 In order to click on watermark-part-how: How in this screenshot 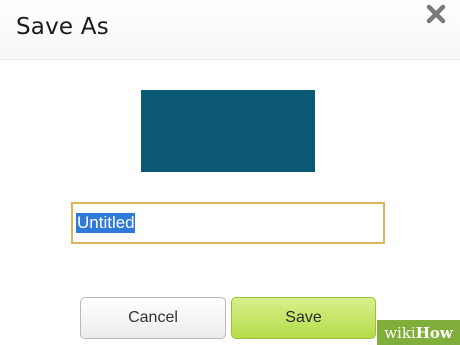, I will do `click(434, 332)`.